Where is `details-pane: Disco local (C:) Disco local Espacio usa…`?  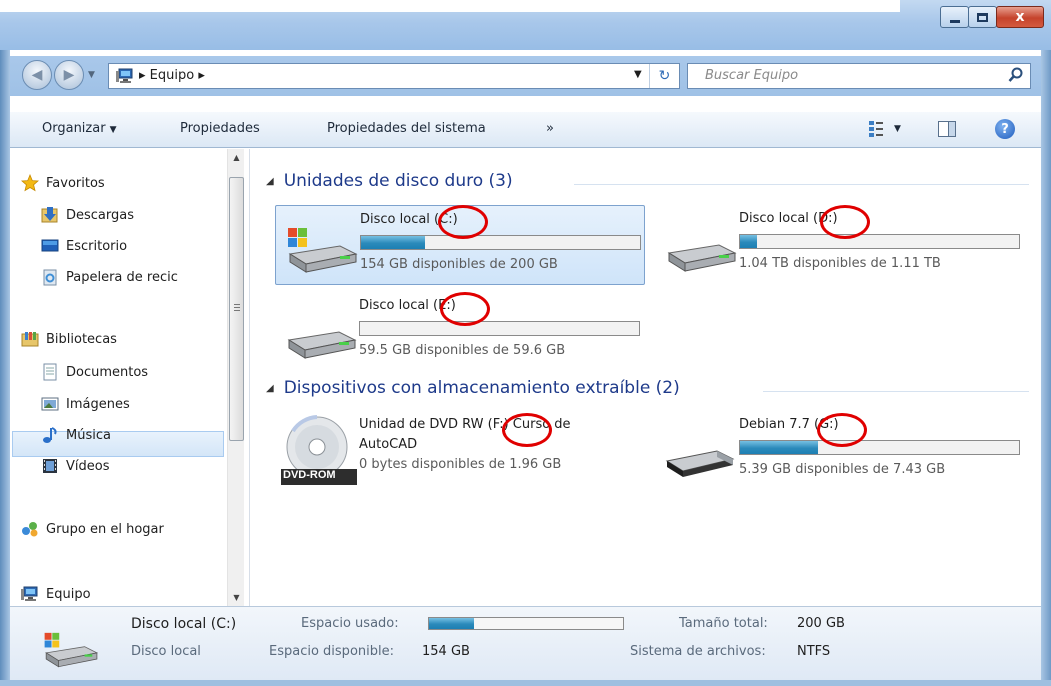 details-pane: Disco local (C:) Disco local Espacio usa… is located at coordinates (525, 643).